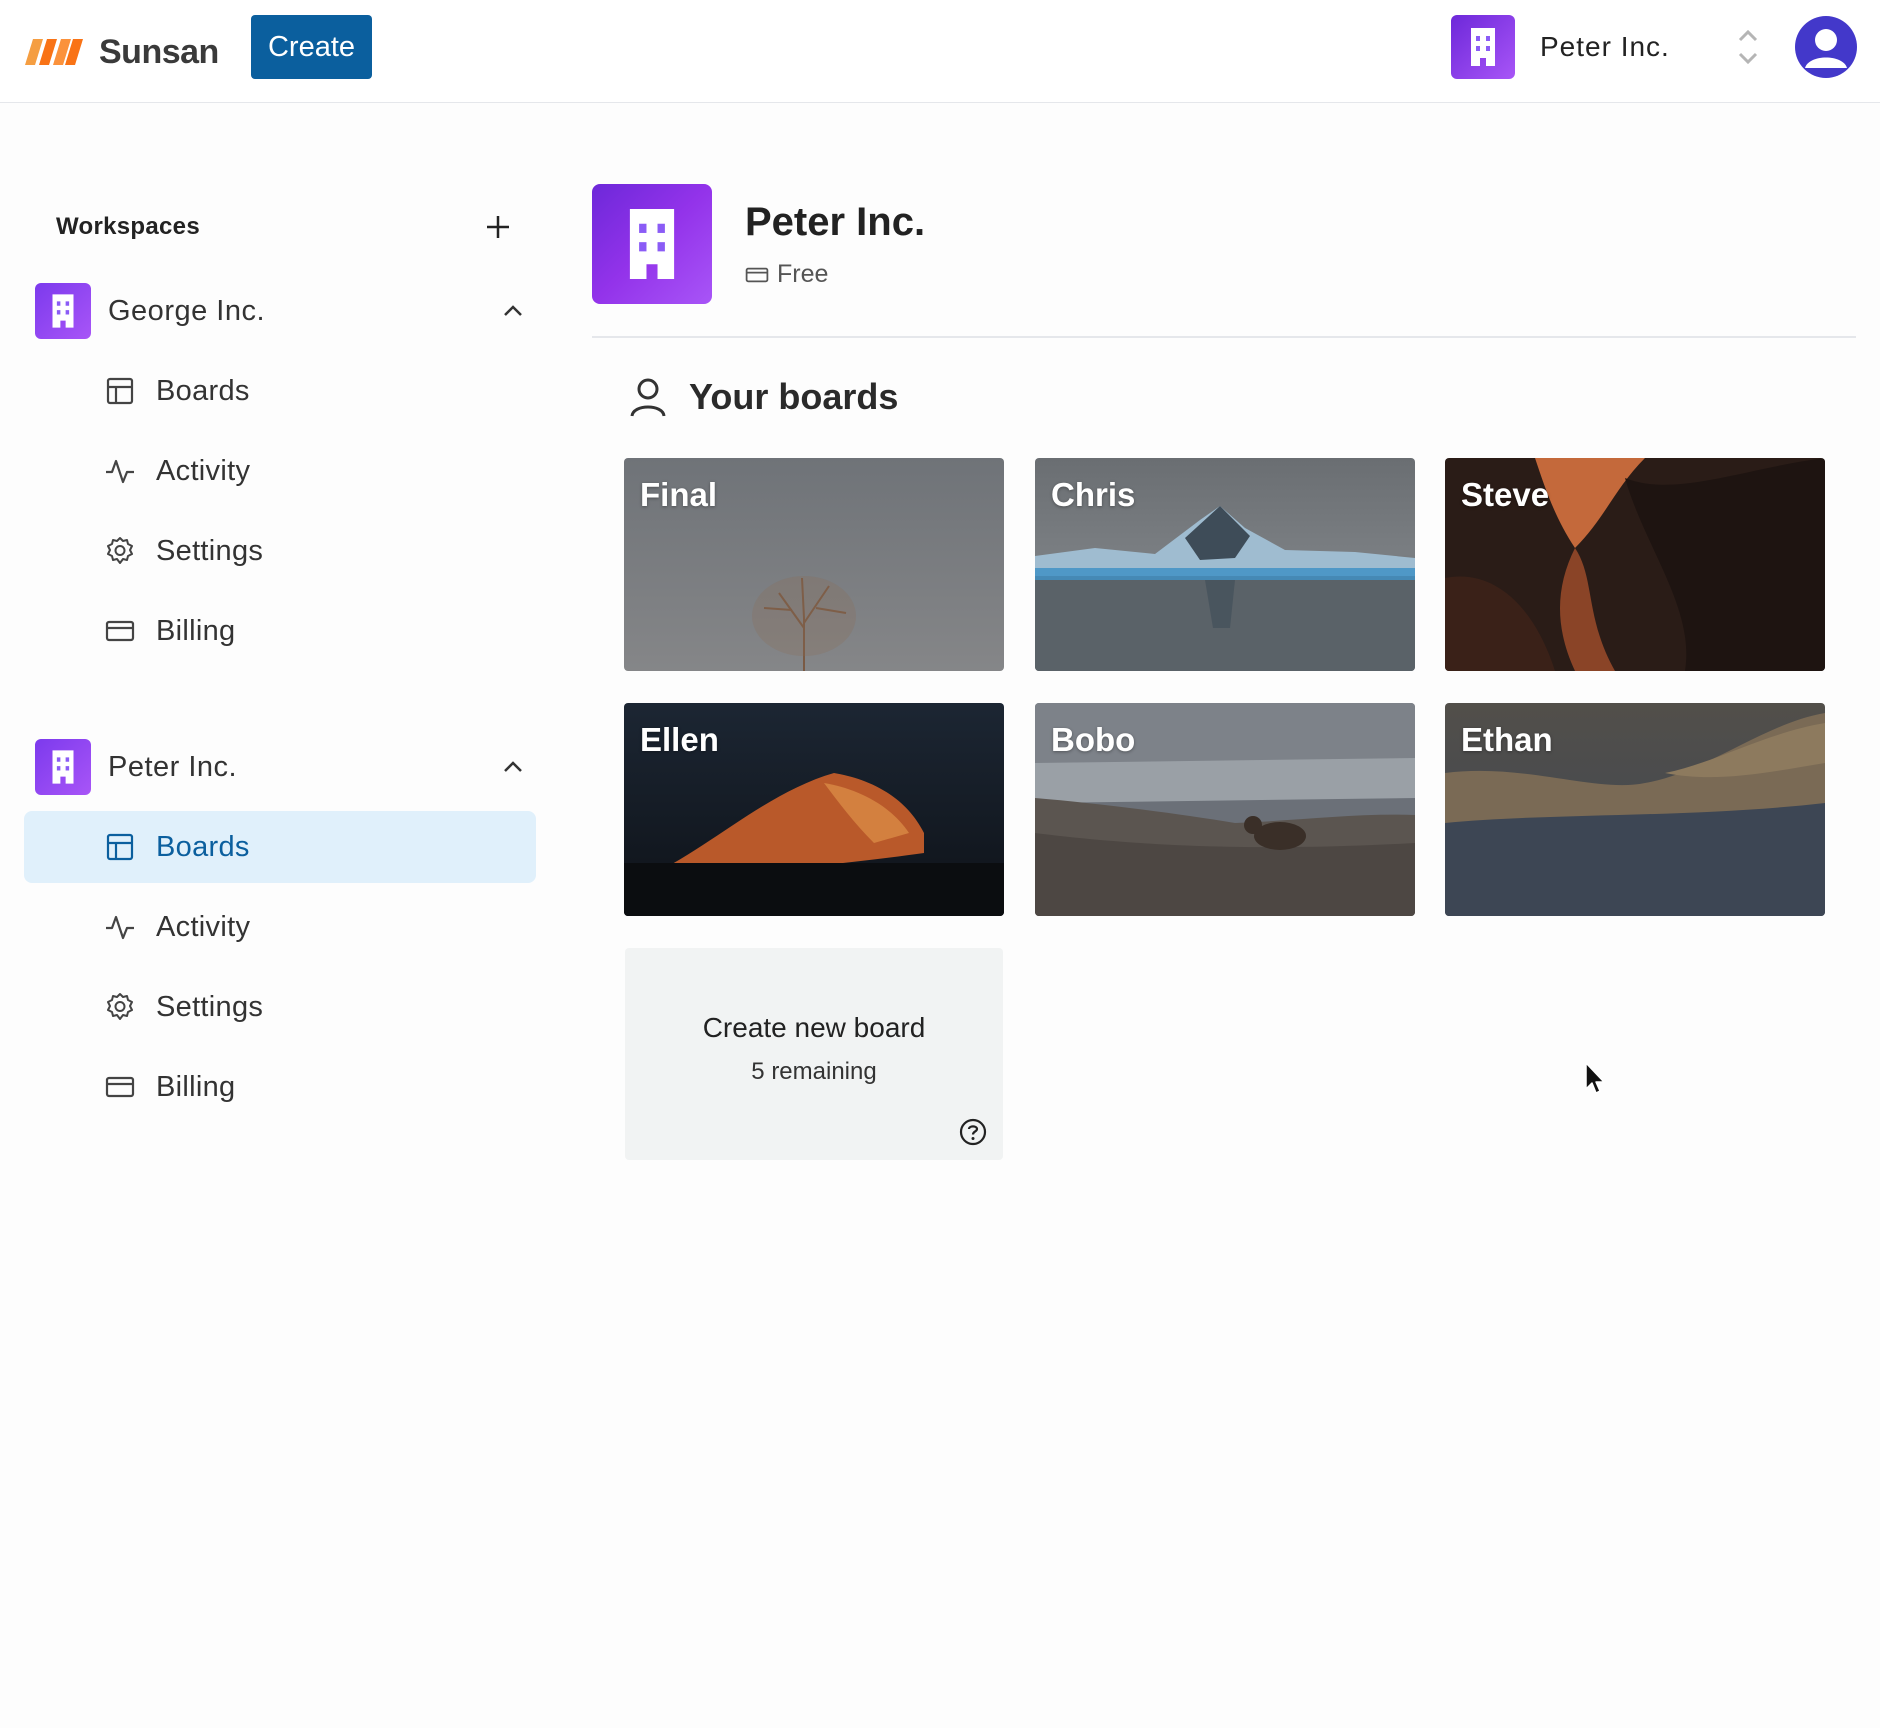 This screenshot has width=1880, height=1728. What do you see at coordinates (835, 222) in the screenshot?
I see `page-title: Peter Inc.` at bounding box center [835, 222].